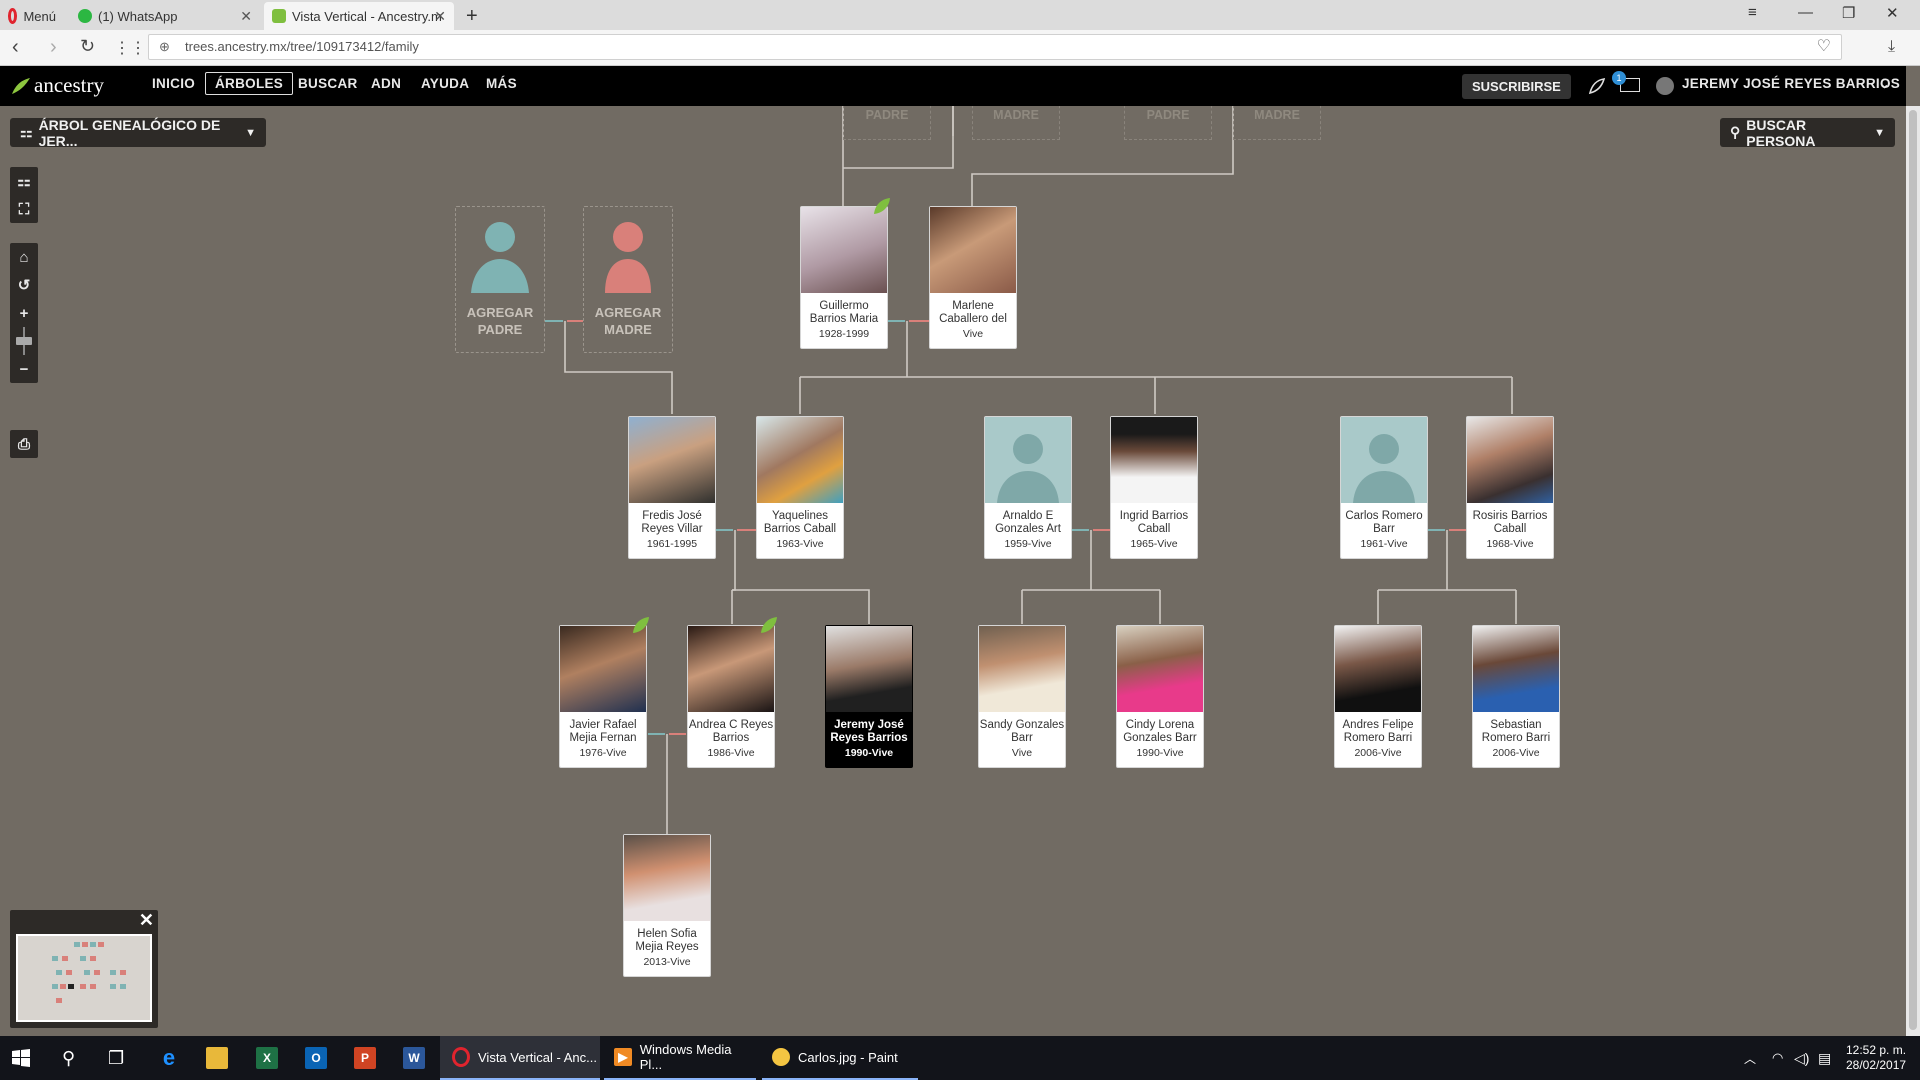 This screenshot has width=1920, height=1080. Describe the element at coordinates (1848, 13) in the screenshot. I see `maximize-icon: ❐` at that location.